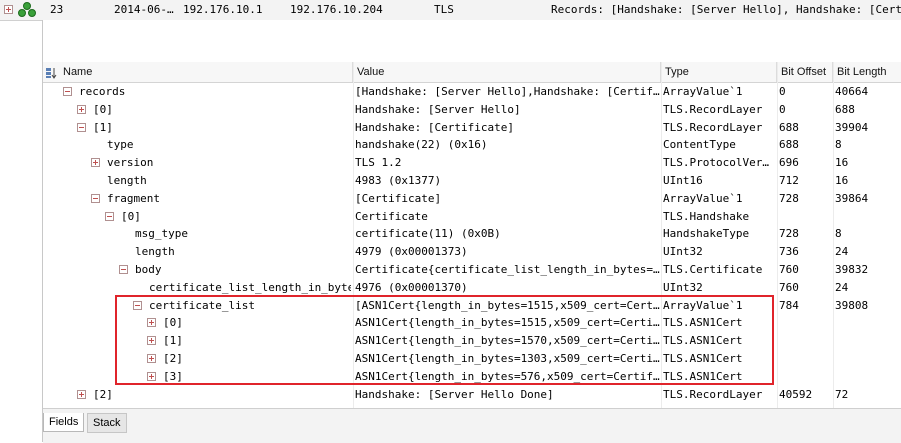 The width and height of the screenshot is (901, 443). Describe the element at coordinates (472, 425) in the screenshot. I see `bottom-tab-bar: Fields Stack` at that location.